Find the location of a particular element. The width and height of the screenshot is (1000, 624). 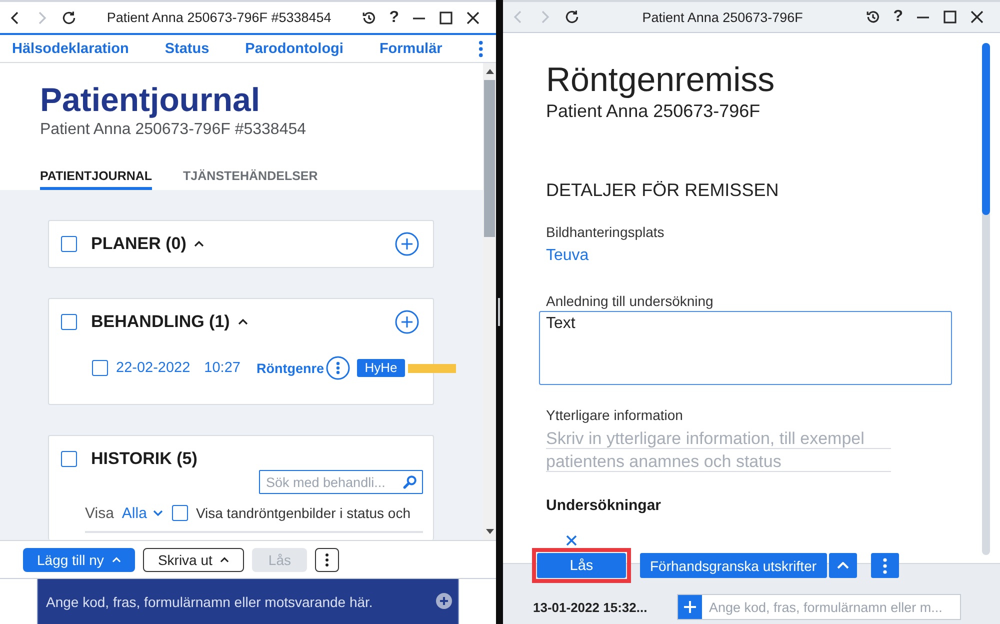

patient-subtitle: Patient Anna 250673-796F #5338454 is located at coordinates (174, 130).